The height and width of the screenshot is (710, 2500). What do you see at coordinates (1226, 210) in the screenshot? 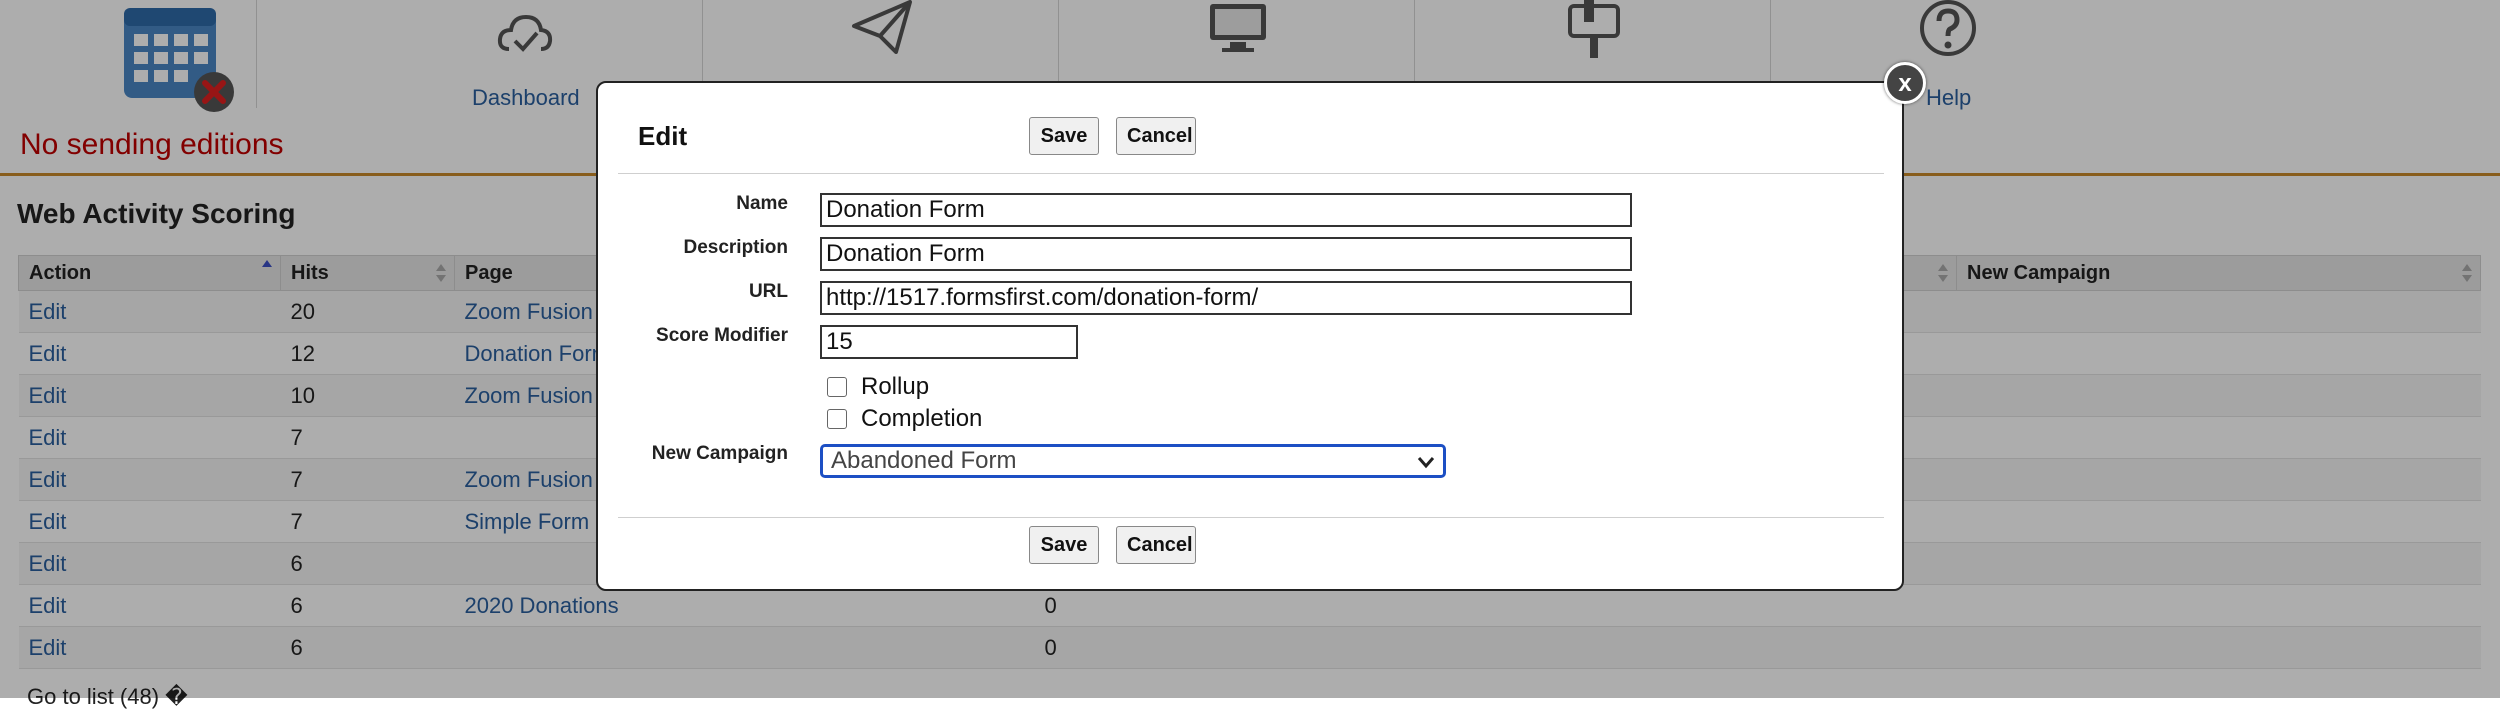
I see `name-field` at bounding box center [1226, 210].